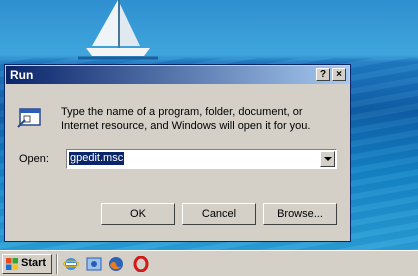 The width and height of the screenshot is (418, 276). I want to click on cancel-button: Cancel, so click(219, 214).